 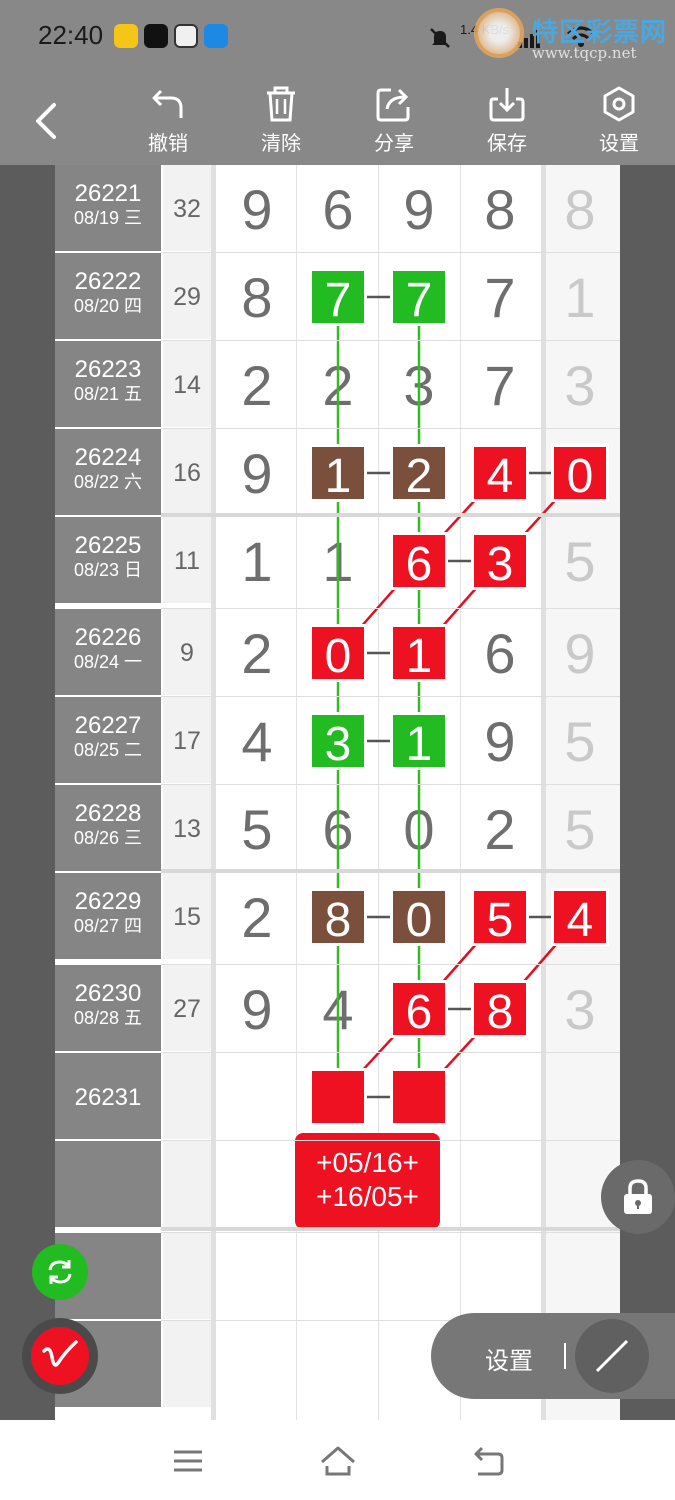 I want to click on avatar-notification-icon, so click(x=186, y=36).